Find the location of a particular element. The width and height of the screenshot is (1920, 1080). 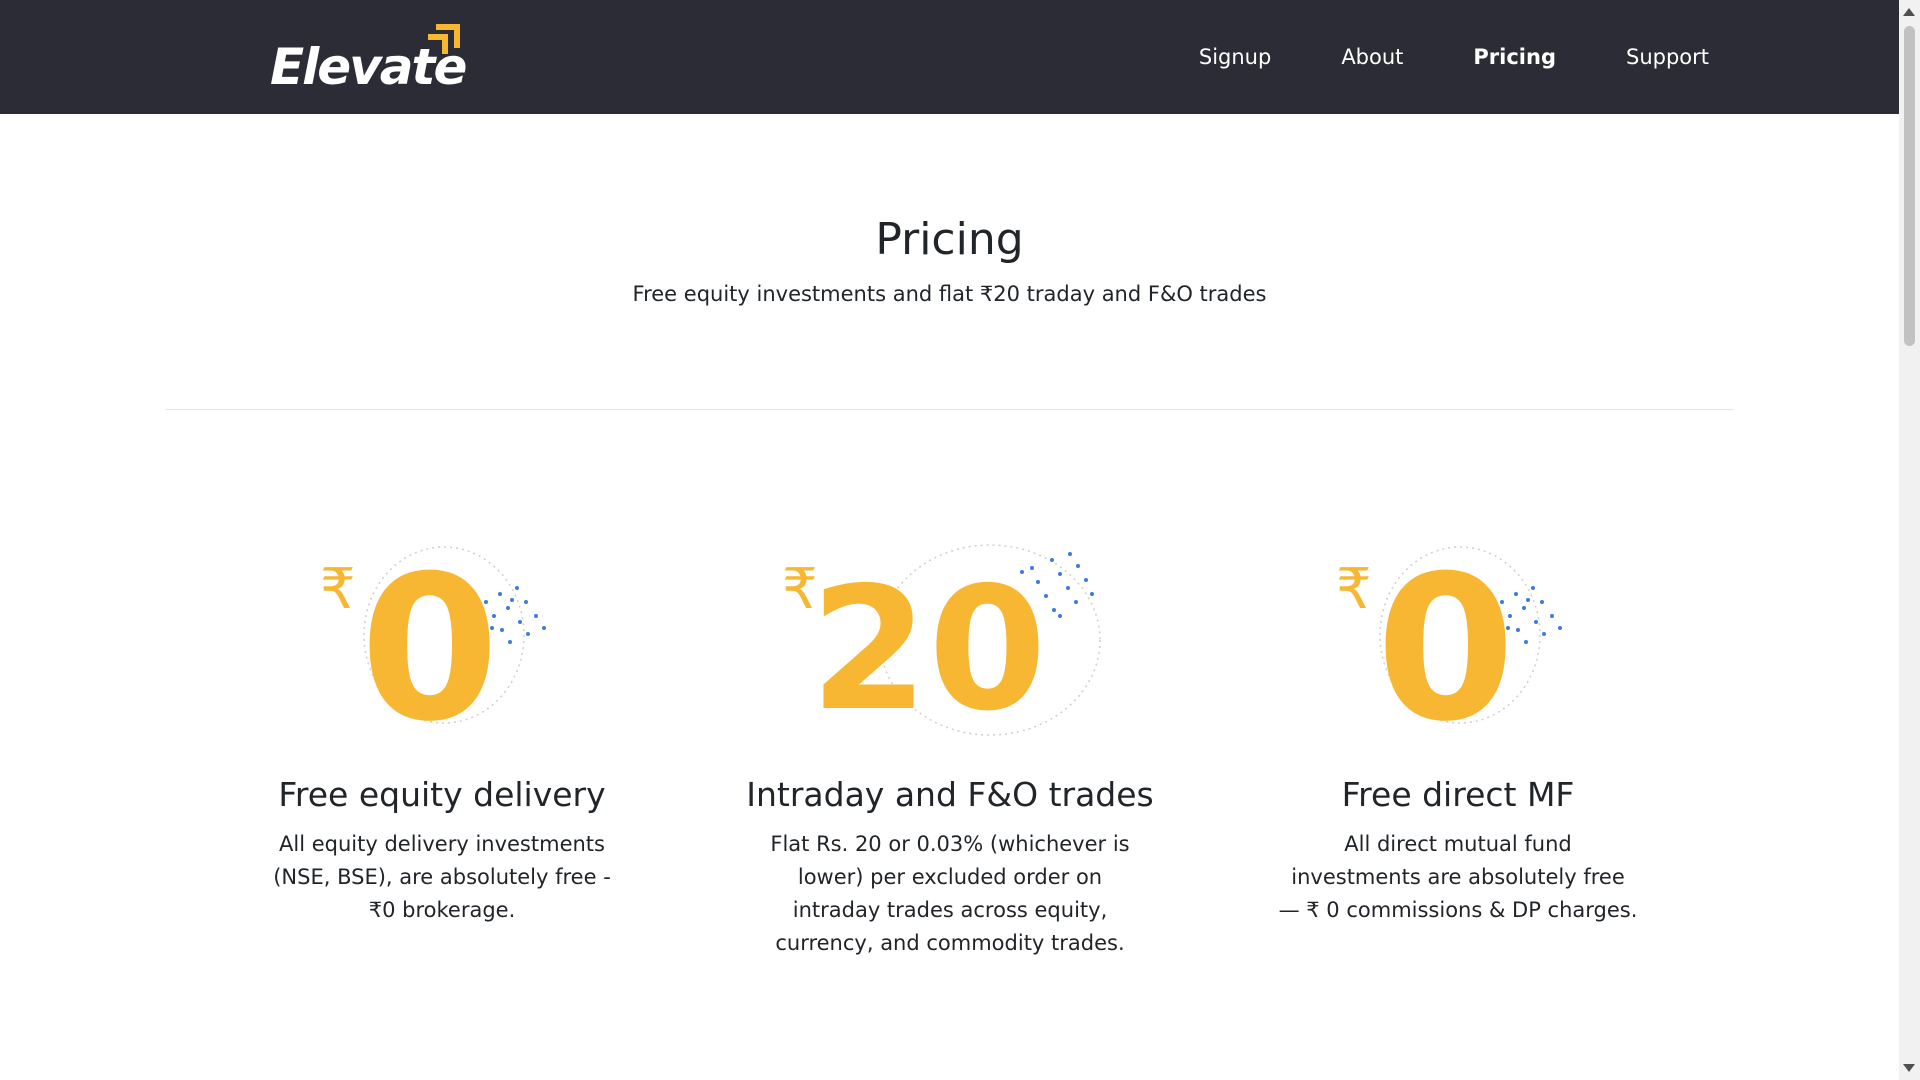

nav-about: About is located at coordinates (1372, 57).